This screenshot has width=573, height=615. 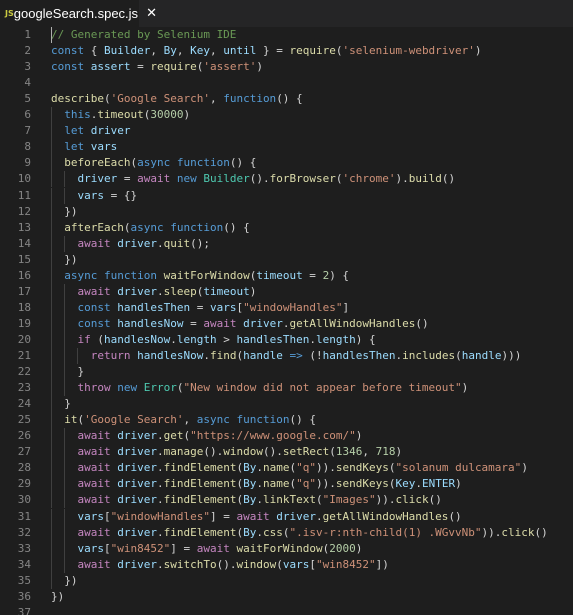 What do you see at coordinates (429, 355) in the screenshot?
I see `code-token: includes` at bounding box center [429, 355].